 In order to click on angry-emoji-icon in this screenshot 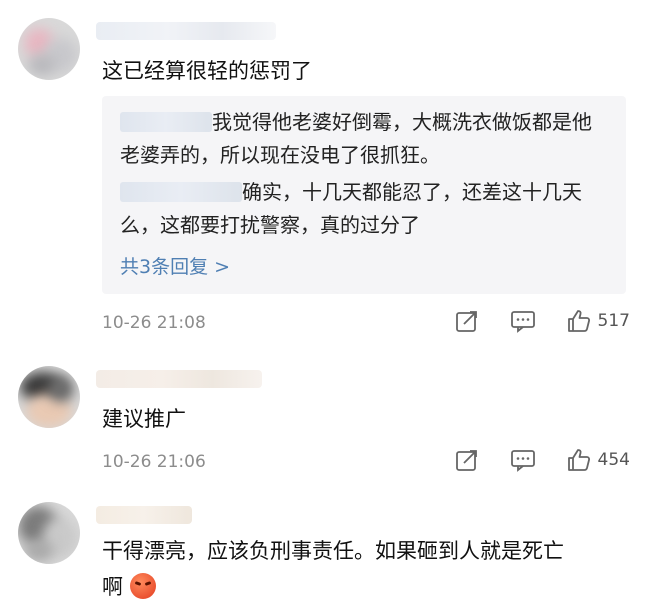, I will do `click(142, 586)`.